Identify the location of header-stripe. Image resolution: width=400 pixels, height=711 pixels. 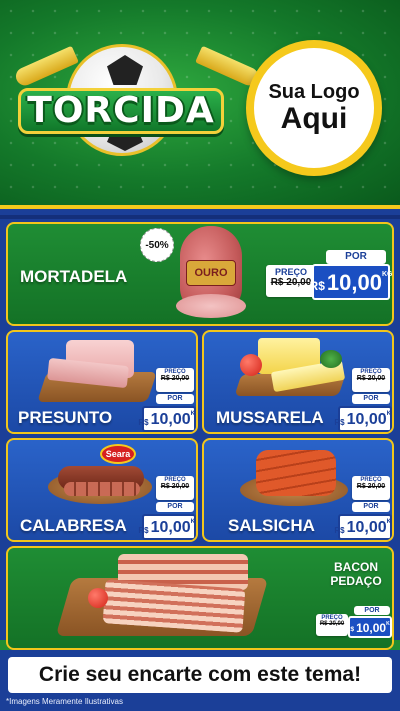
(200, 212).